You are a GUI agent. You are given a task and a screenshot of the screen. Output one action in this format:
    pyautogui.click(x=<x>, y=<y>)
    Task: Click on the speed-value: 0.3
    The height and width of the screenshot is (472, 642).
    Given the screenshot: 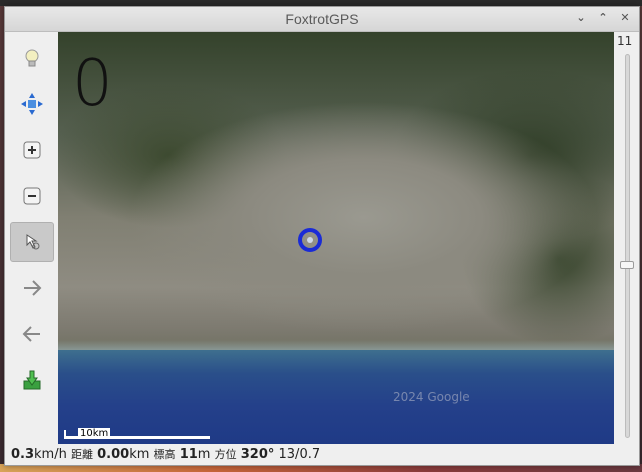 What is the action you would take?
    pyautogui.click(x=23, y=454)
    